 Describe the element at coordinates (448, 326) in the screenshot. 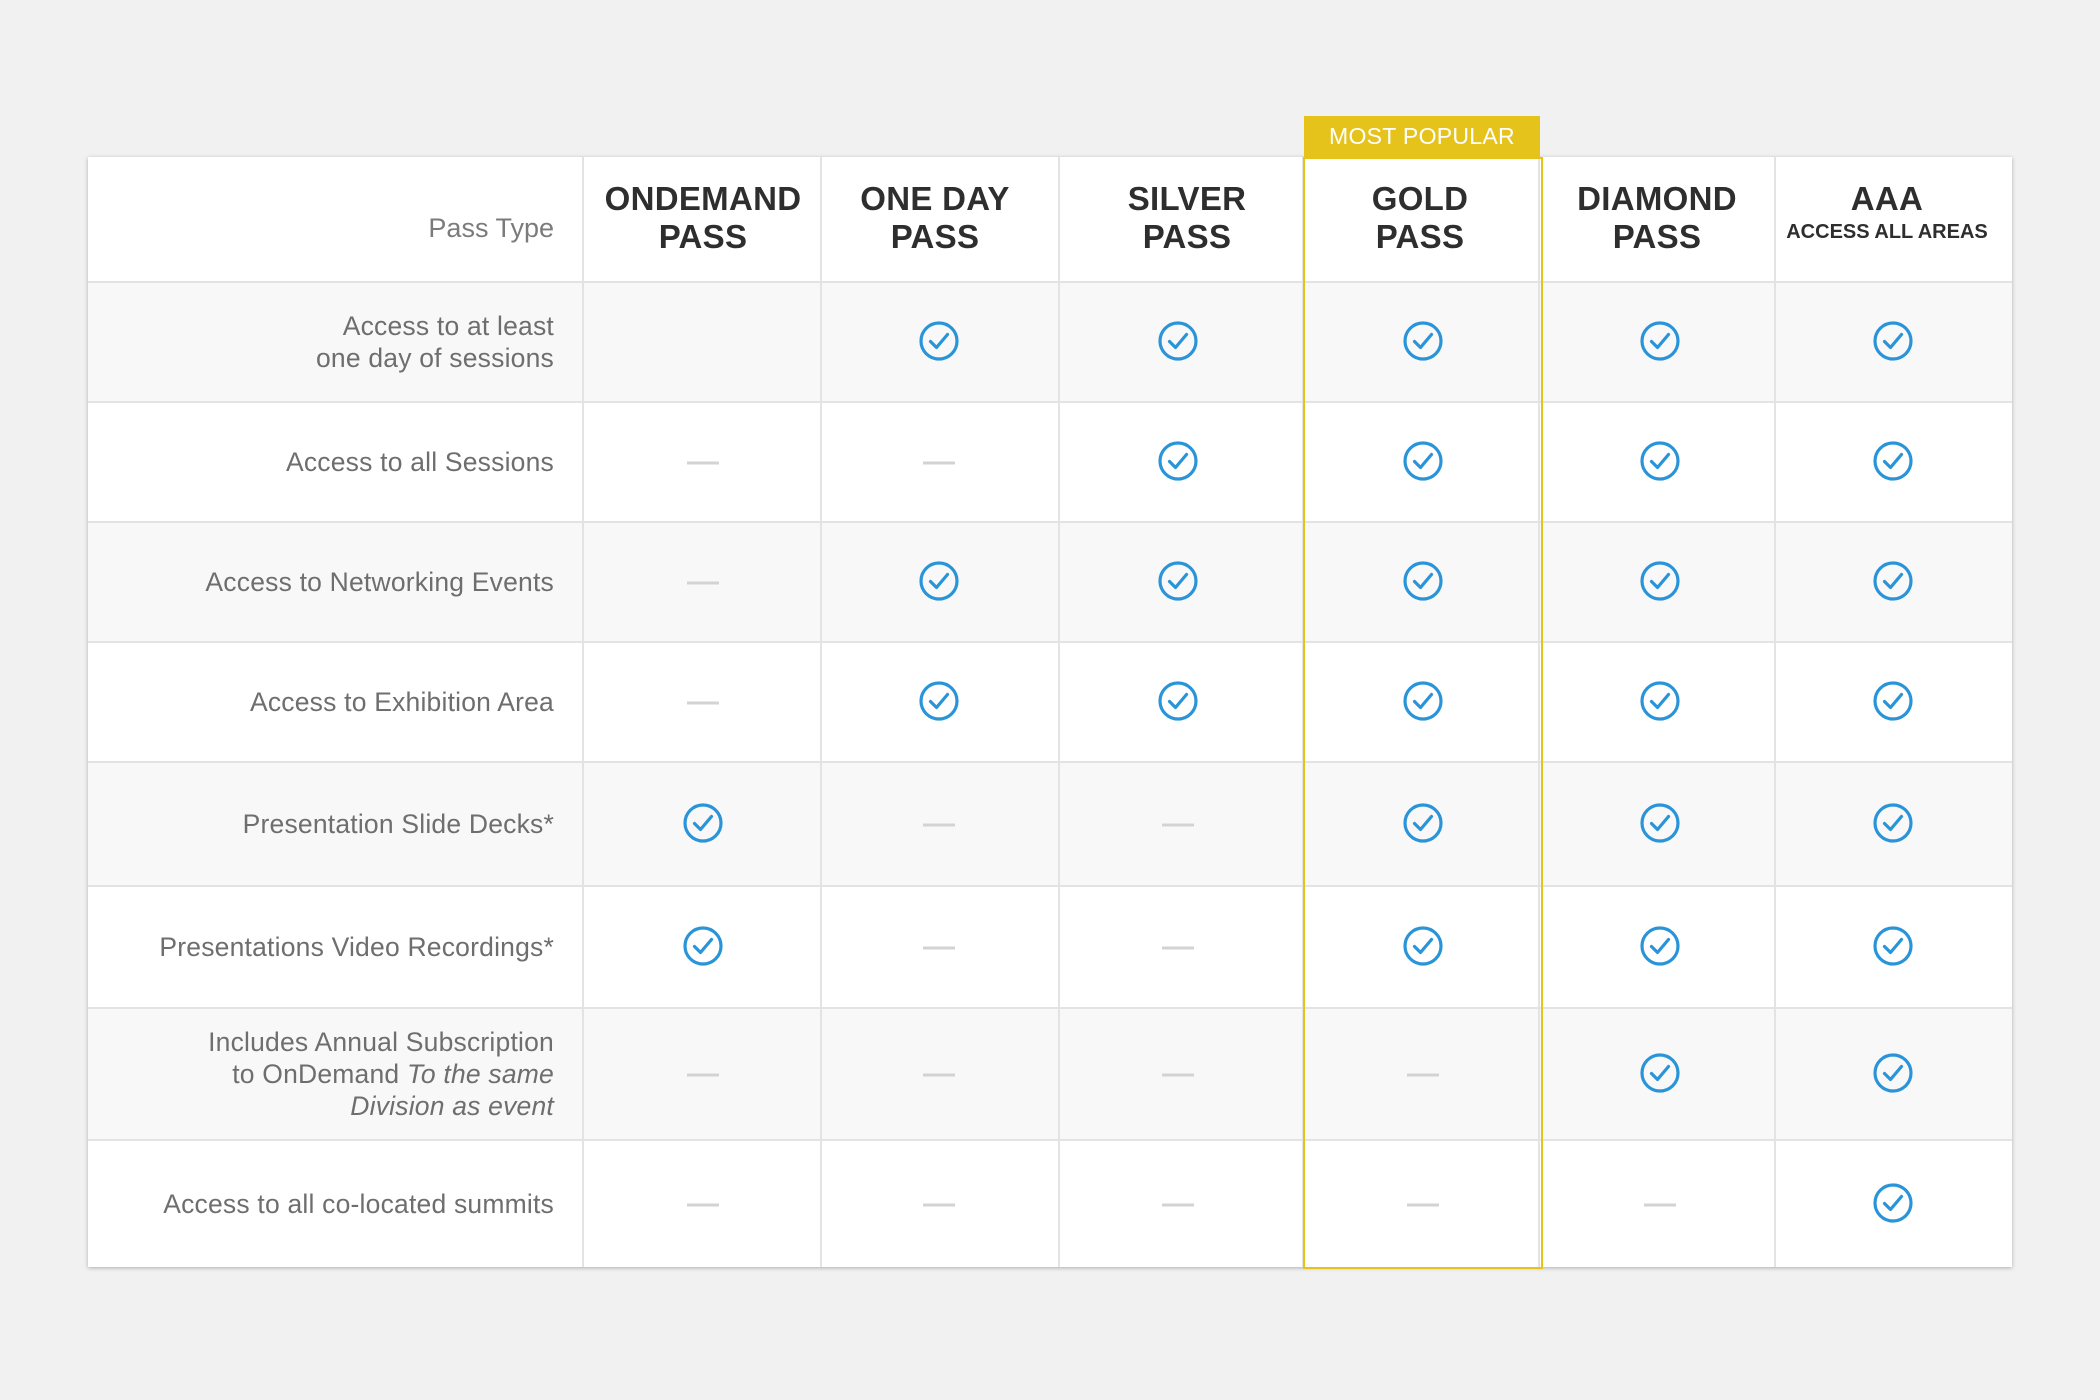

I see `feature-label-line: Access to at least` at that location.